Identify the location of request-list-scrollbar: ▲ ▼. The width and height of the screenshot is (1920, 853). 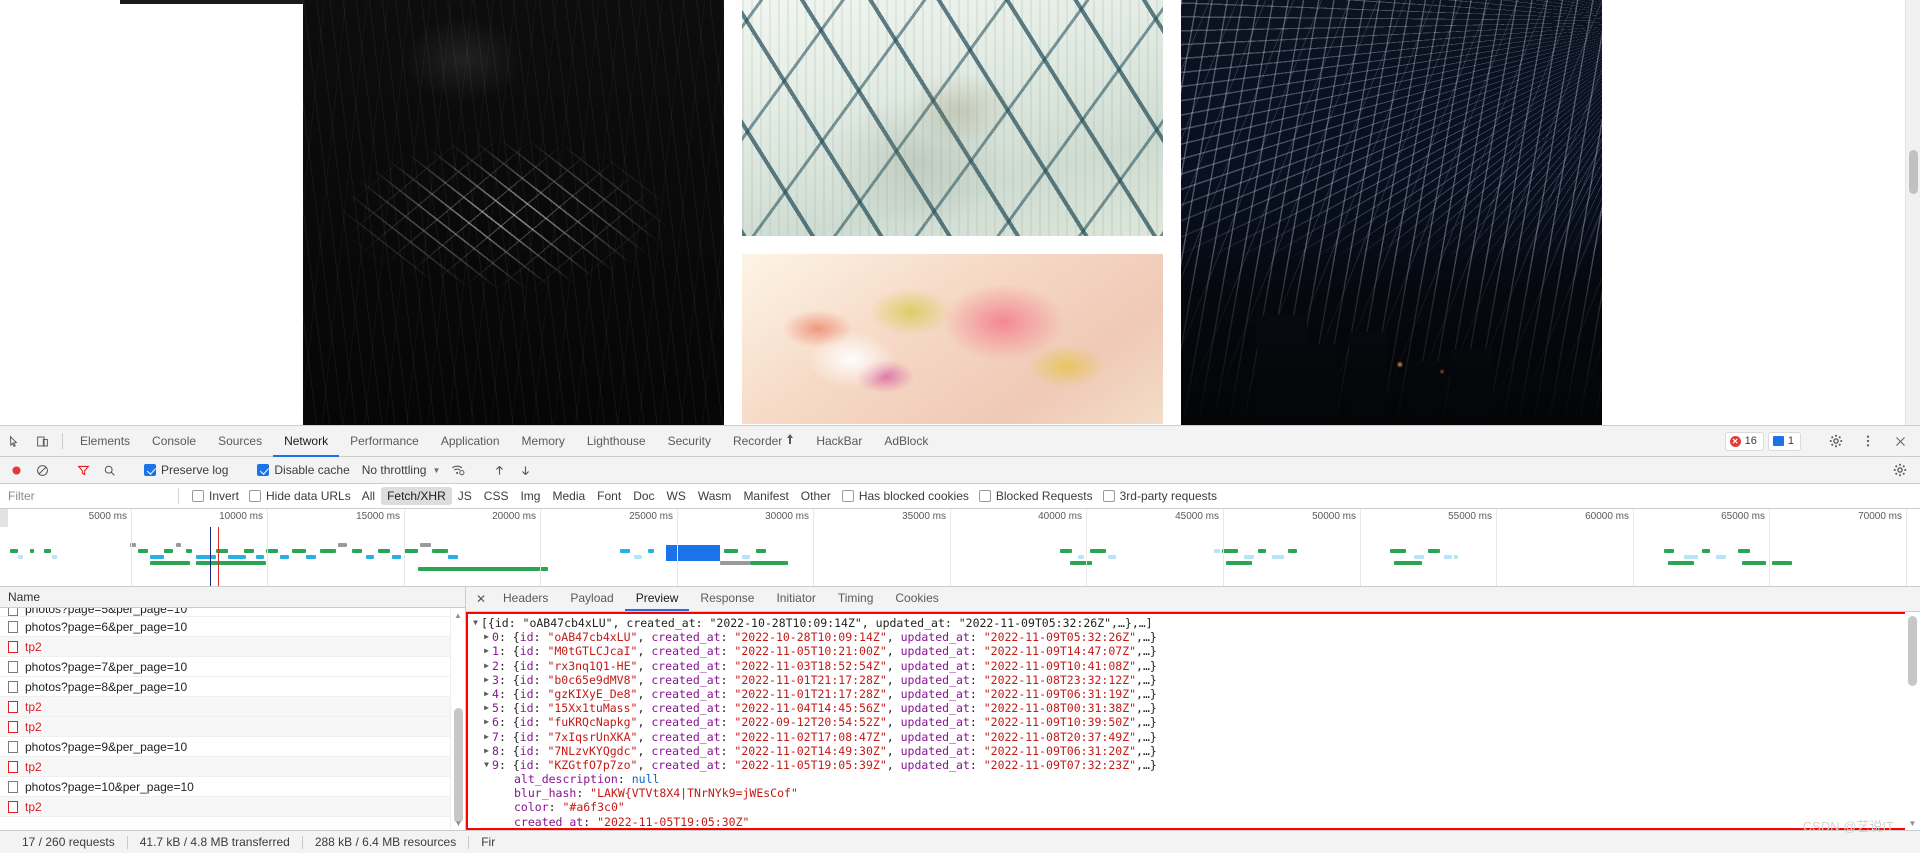
(457, 719).